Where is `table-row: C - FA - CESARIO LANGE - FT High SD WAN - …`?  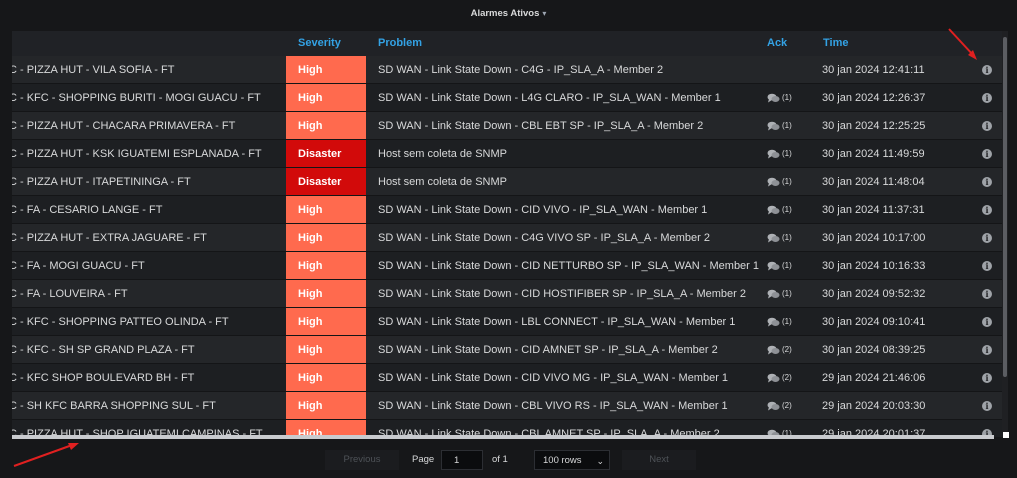 table-row: C - FA - CESARIO LANGE - FT High SD WAN - … is located at coordinates (510, 210).